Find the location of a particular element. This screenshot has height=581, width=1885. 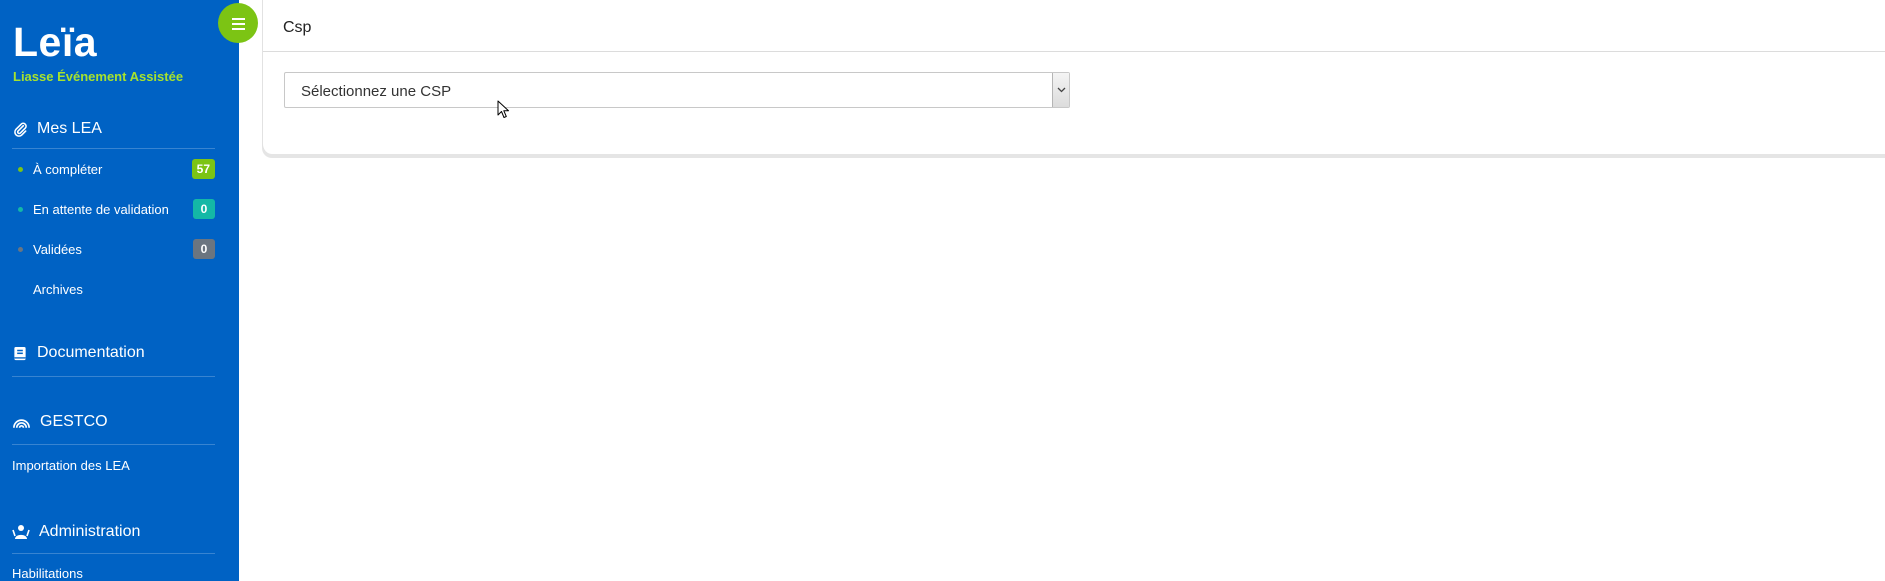

section-mes-lea-label: Mes LEA is located at coordinates (69, 128).